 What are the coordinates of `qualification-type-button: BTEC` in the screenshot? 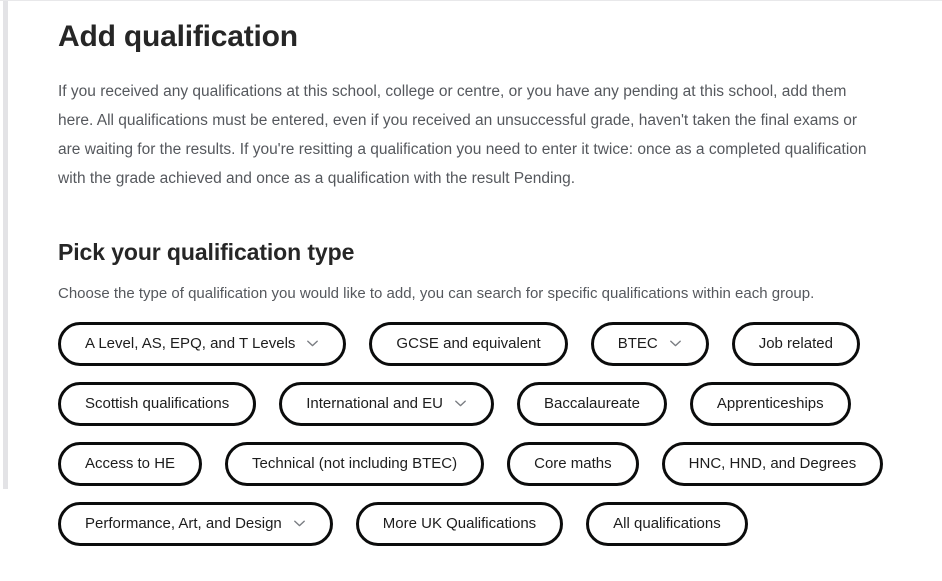 It's located at (649, 343).